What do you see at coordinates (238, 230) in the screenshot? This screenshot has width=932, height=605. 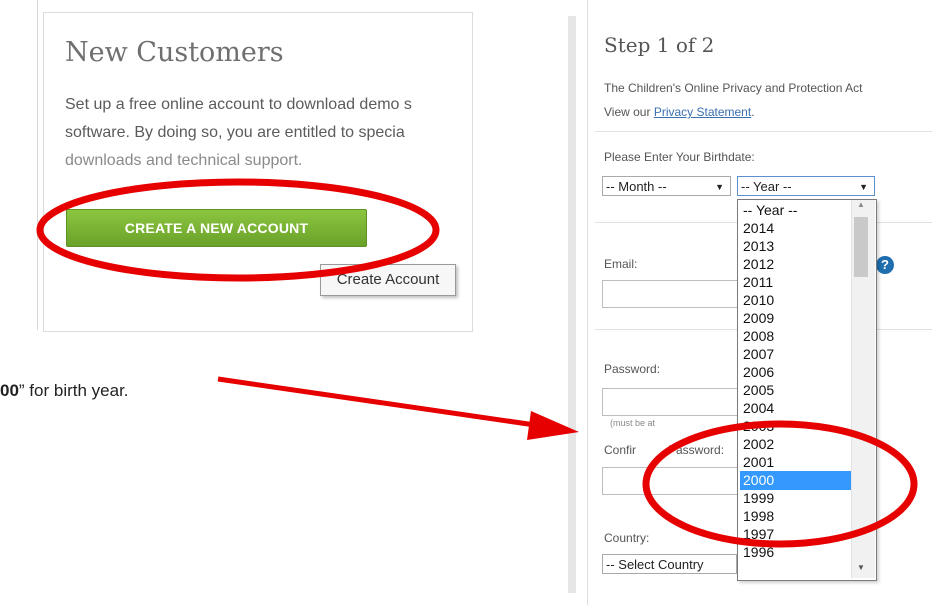 I see `highlight-ellipse-create-account` at bounding box center [238, 230].